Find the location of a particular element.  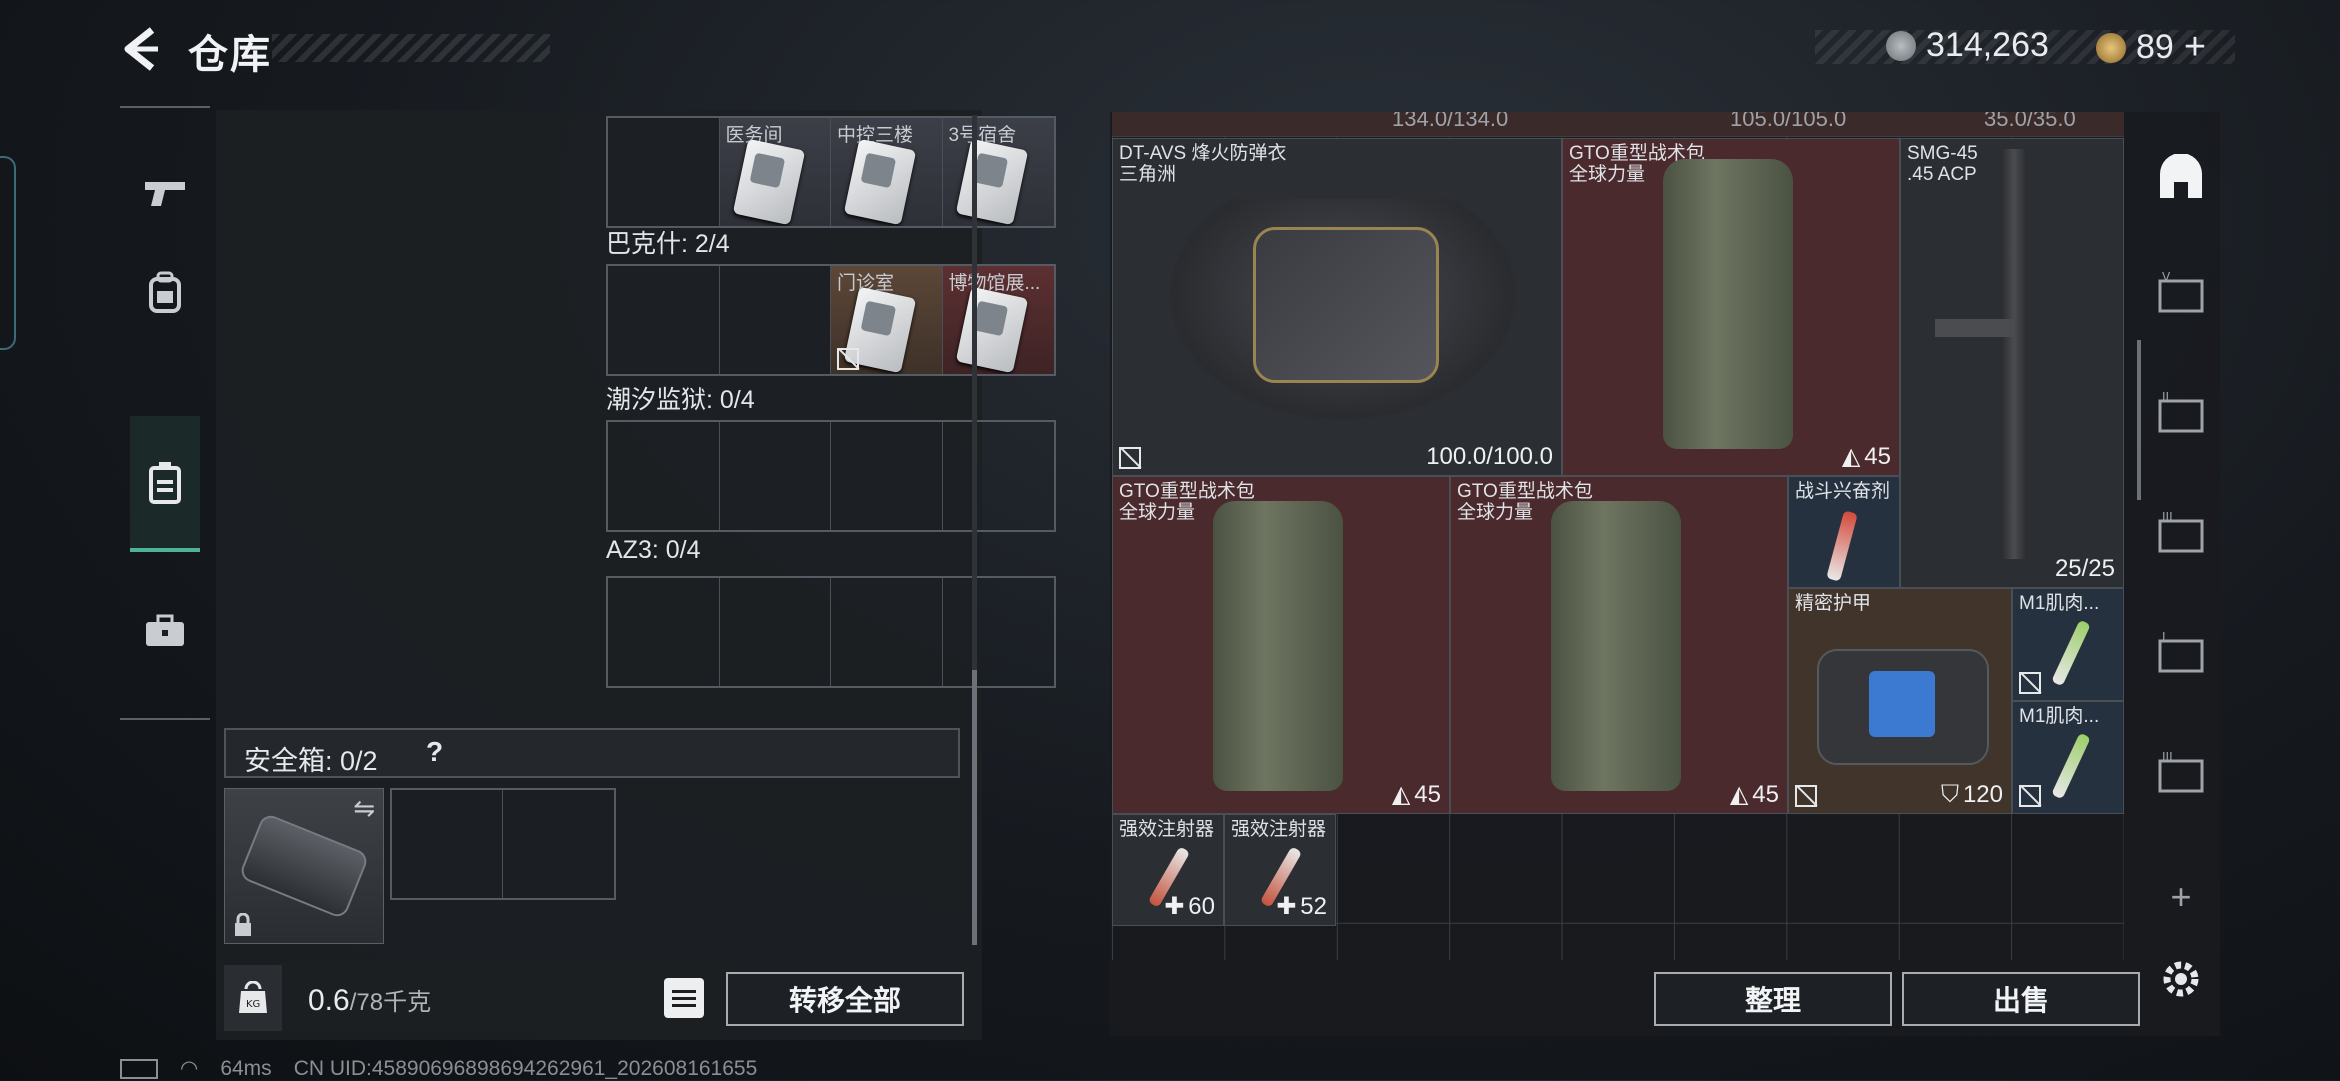

nav-weapon is located at coordinates (165, 193).